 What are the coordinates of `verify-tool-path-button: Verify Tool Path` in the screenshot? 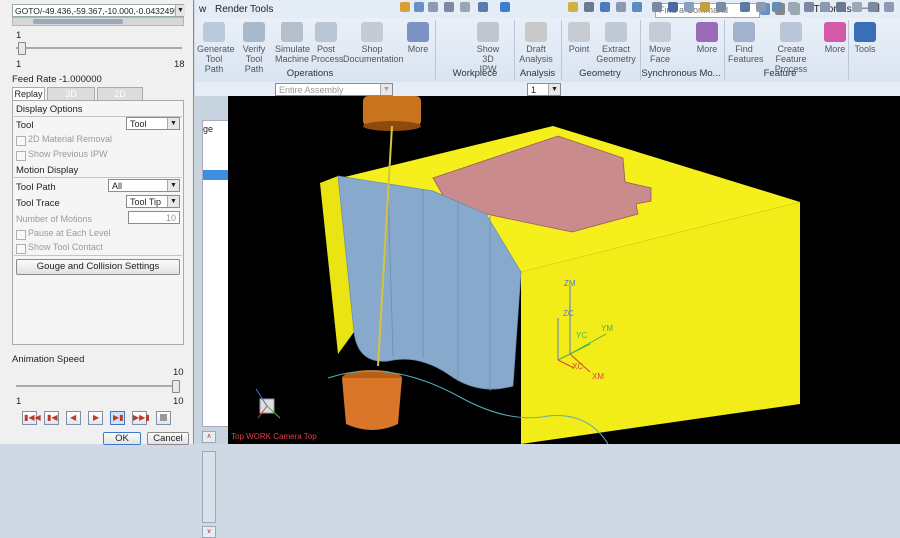 It's located at (254, 48).